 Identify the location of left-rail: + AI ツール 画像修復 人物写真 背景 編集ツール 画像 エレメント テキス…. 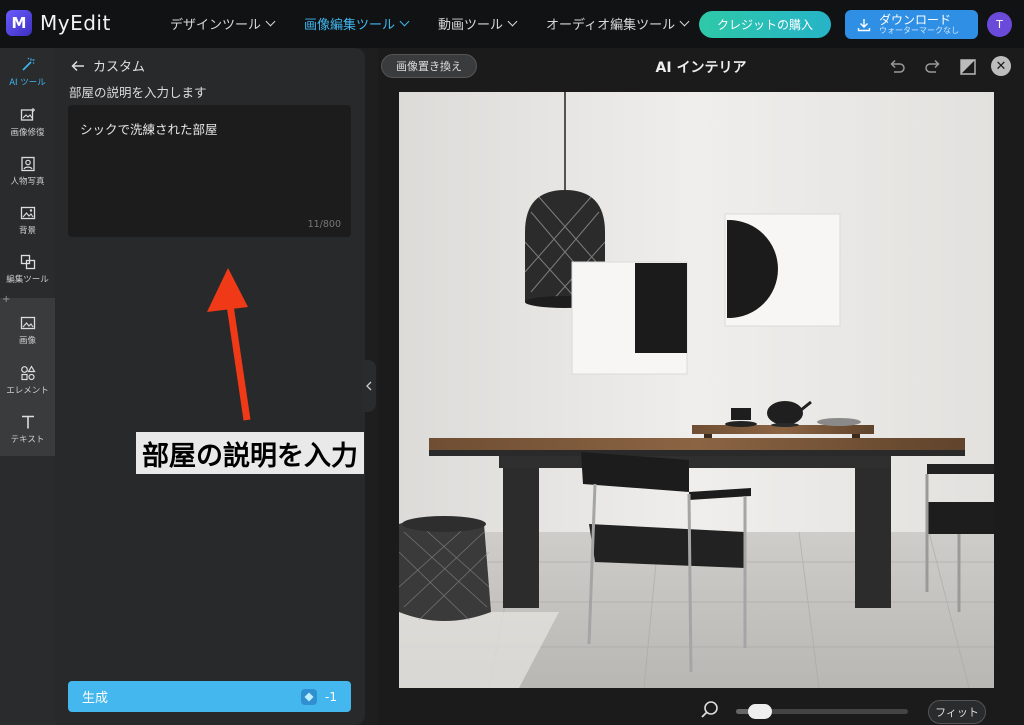
(27, 386).